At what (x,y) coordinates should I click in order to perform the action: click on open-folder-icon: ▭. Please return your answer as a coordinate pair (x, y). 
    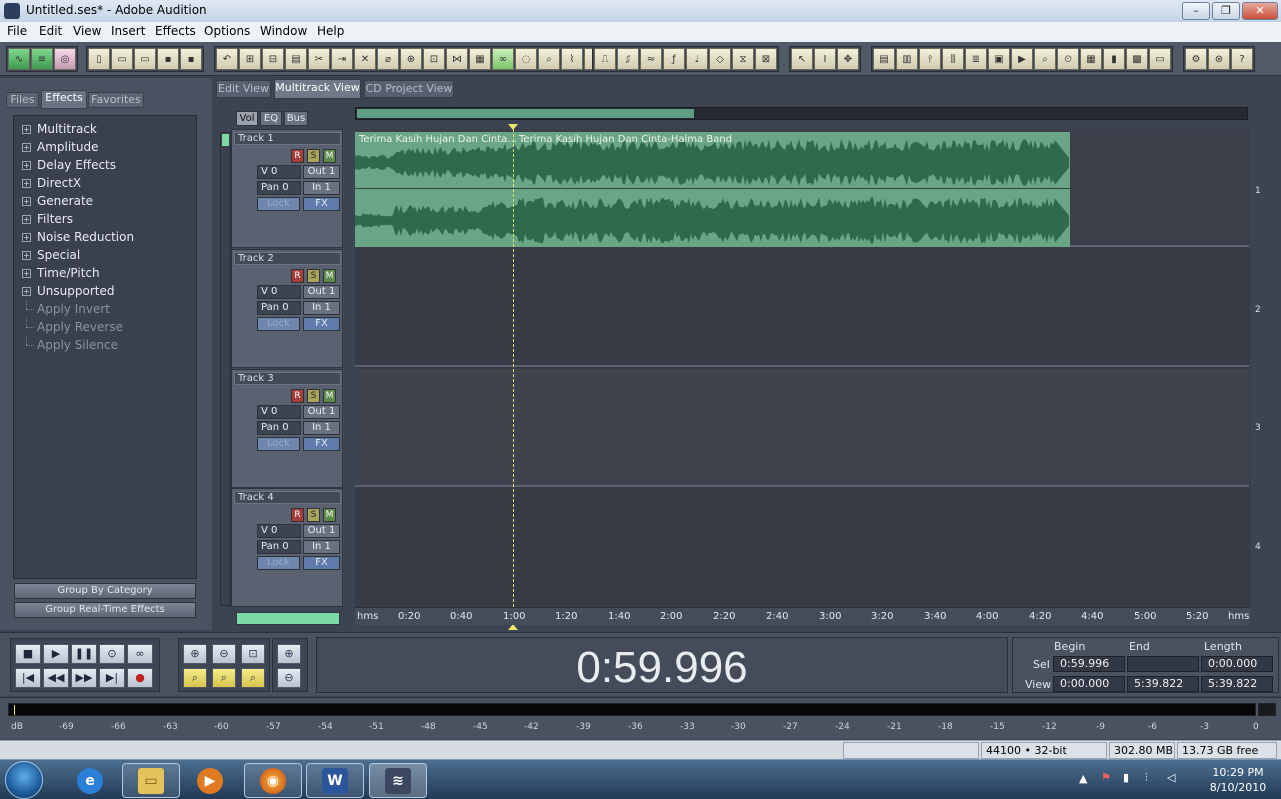
    Looking at the image, I should click on (122, 59).